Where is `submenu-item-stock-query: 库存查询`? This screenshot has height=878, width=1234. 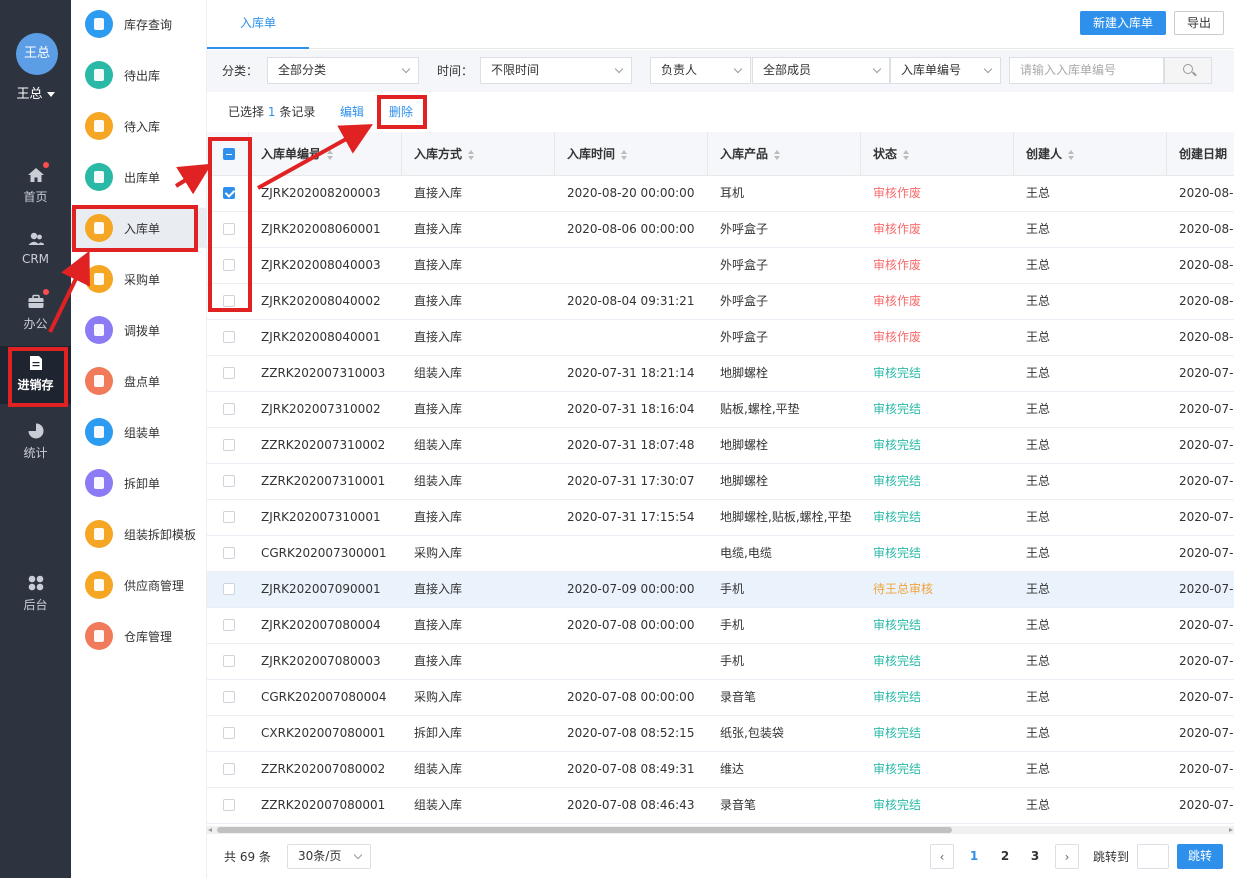
submenu-item-stock-query: 库存查询 is located at coordinates (139, 24).